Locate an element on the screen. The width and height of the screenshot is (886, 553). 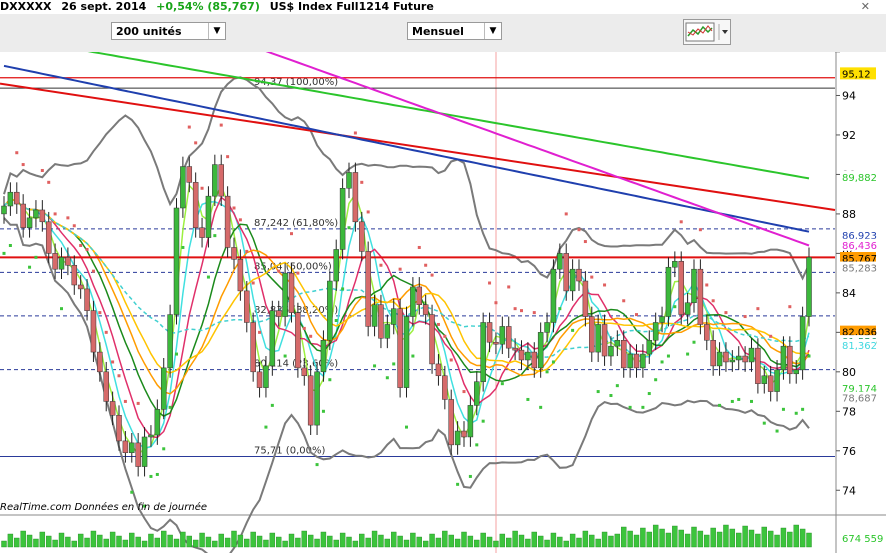
y-tick-label: 80 is located at coordinates (849, 372).